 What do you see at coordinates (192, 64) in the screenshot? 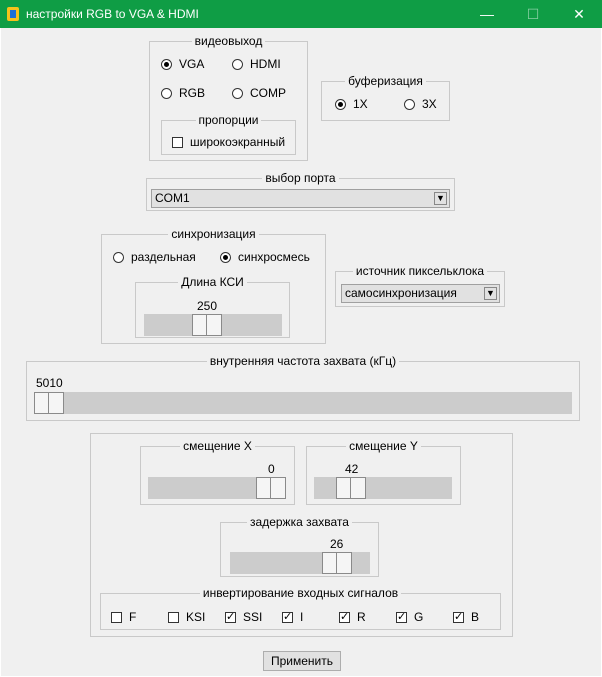
I see `radio-vga-label: VGA` at bounding box center [192, 64].